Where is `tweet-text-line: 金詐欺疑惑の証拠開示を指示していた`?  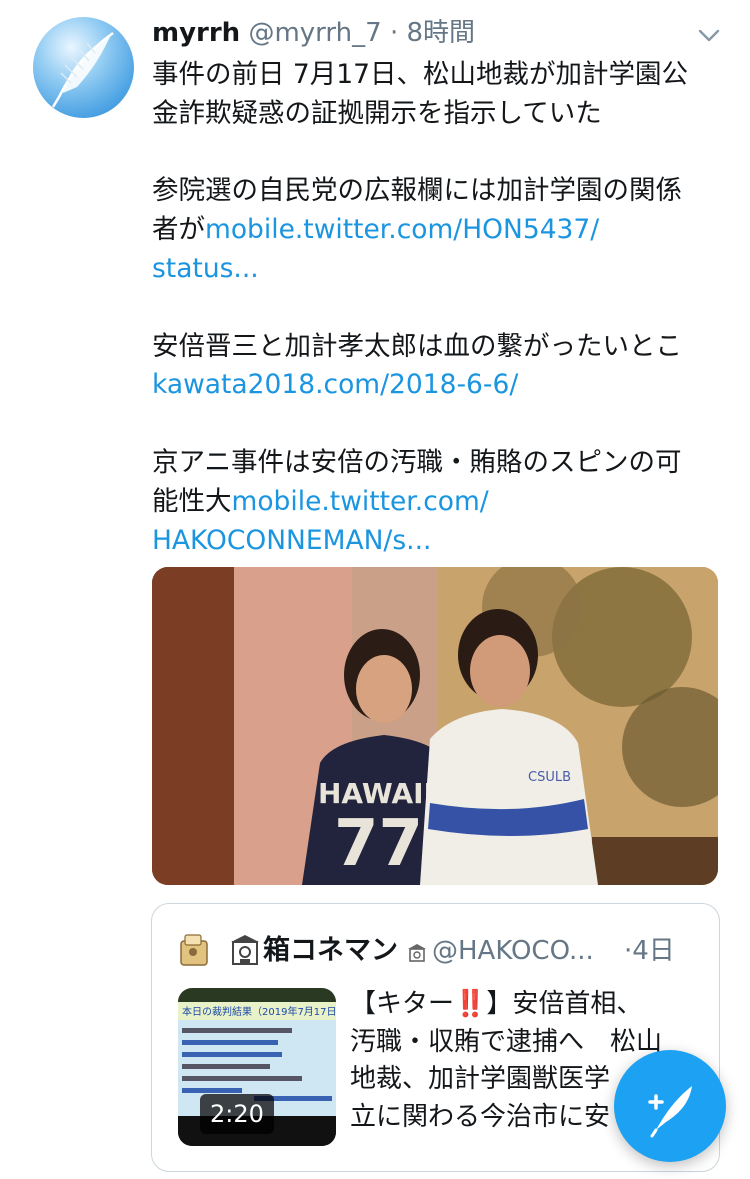
tweet-text-line: 金詐欺疑惑の証拠開示を指示していた is located at coordinates (437, 114).